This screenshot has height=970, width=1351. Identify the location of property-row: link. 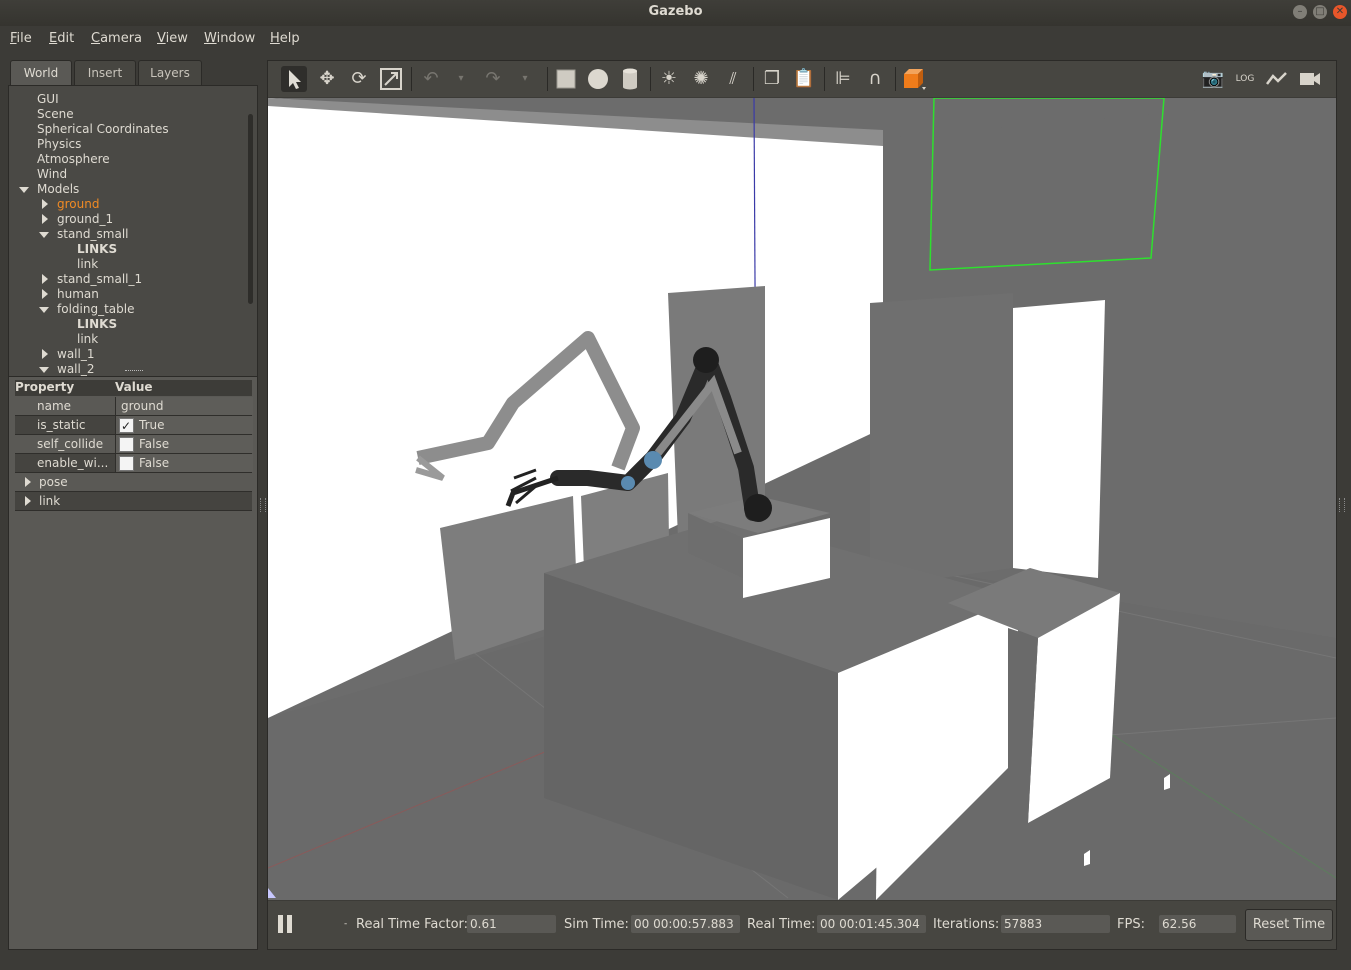
(133, 501).